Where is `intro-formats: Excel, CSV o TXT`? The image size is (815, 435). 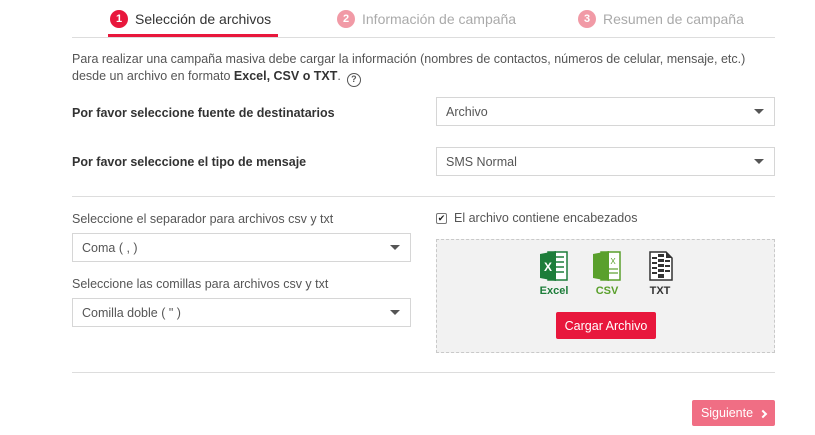 intro-formats: Excel, CSV o TXT is located at coordinates (285, 76).